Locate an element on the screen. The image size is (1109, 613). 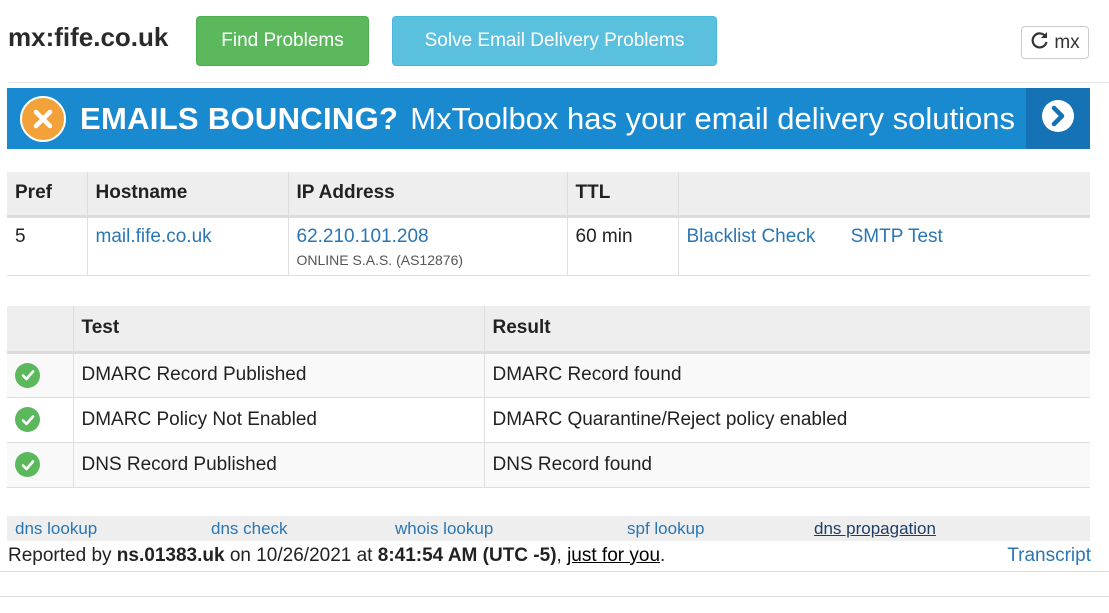
table-header-row: Test Result is located at coordinates (548, 330).